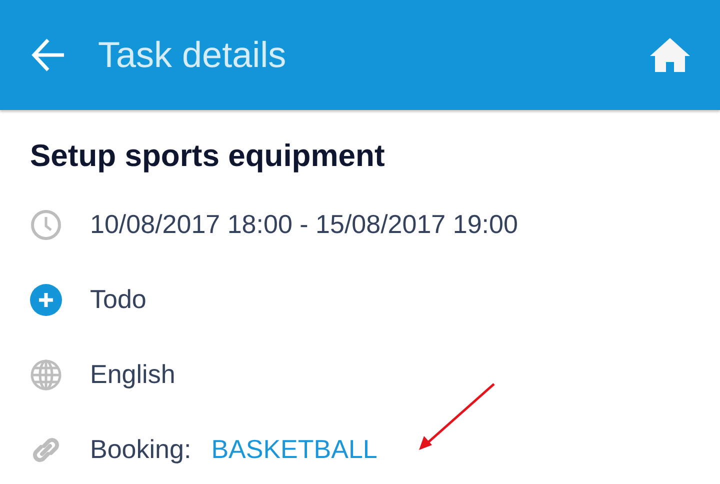 This screenshot has width=720, height=484. Describe the element at coordinates (670, 55) in the screenshot. I see `home-icon` at that location.